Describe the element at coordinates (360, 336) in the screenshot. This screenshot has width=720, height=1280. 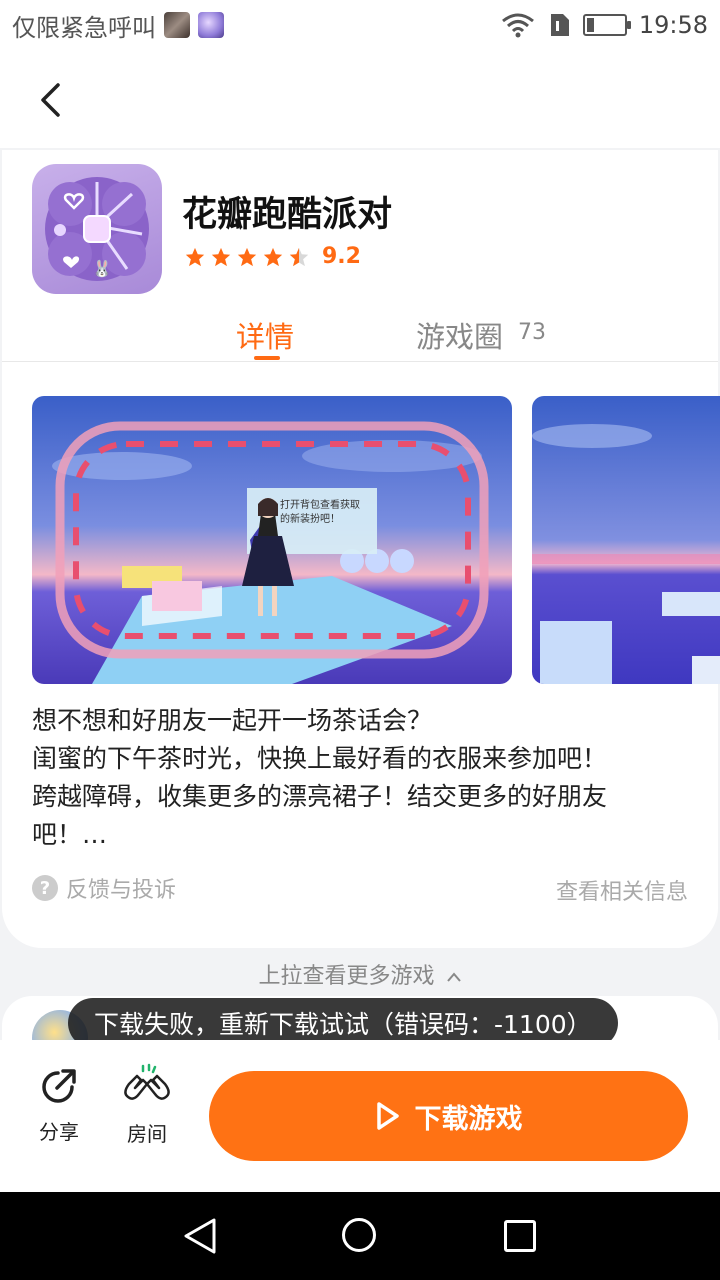
I see `tab-bar: 详情 游戏圈 73` at that location.